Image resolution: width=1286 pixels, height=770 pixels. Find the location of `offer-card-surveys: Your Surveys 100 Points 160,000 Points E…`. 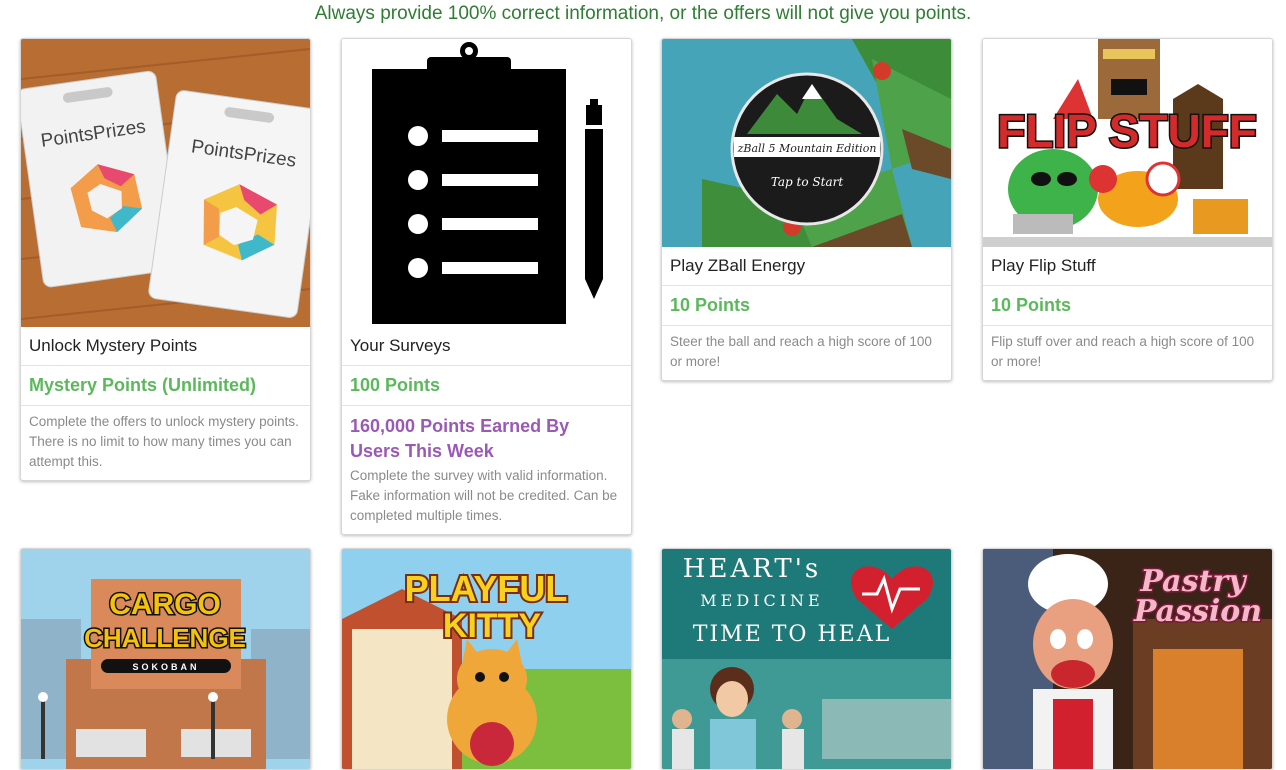

offer-card-surveys: Your Surveys 100 Points 160,000 Points E… is located at coordinates (486, 286).